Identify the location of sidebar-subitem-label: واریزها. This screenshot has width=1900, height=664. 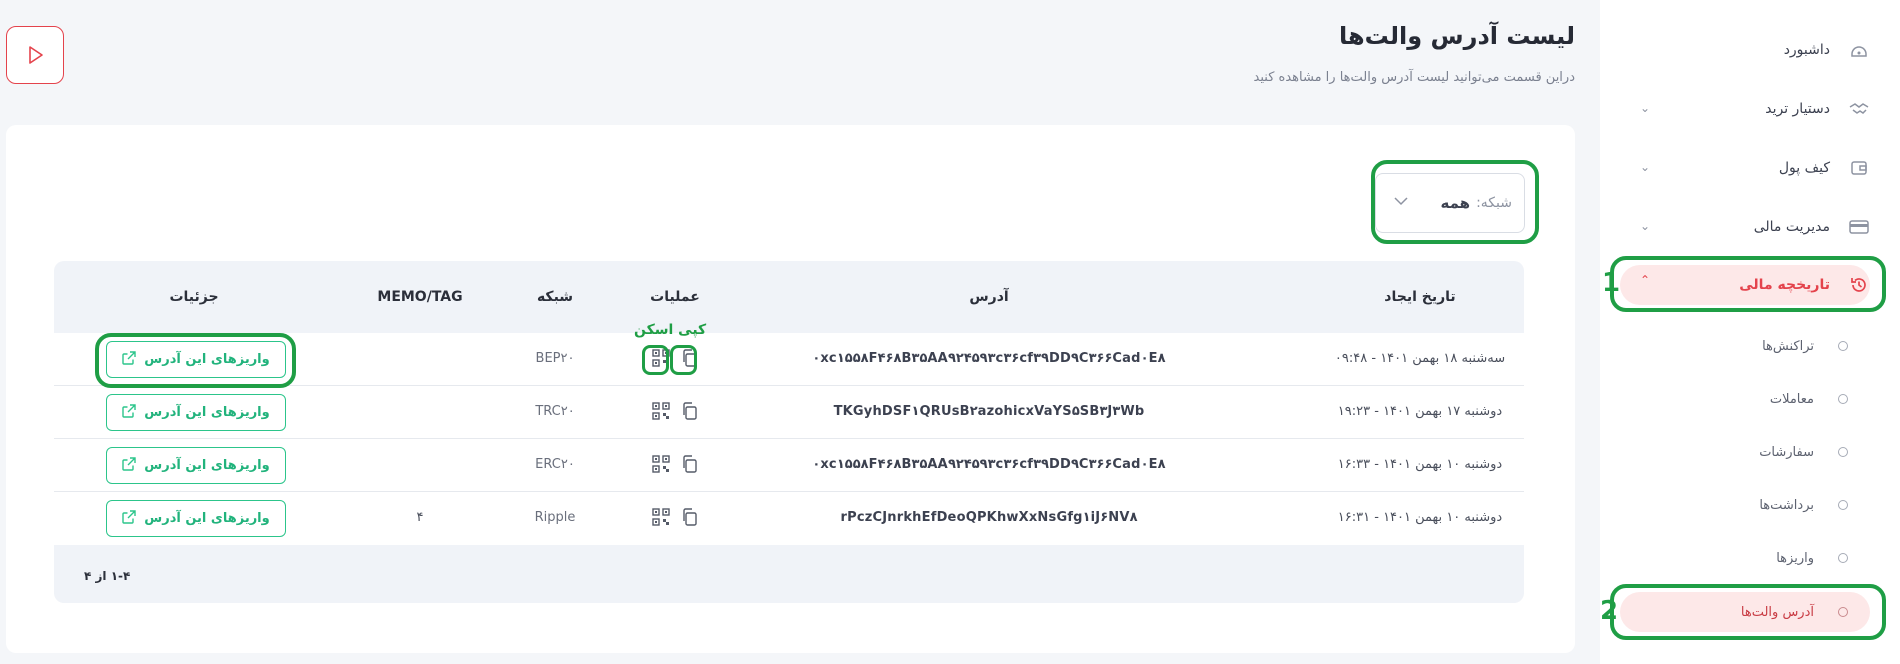
(1795, 558).